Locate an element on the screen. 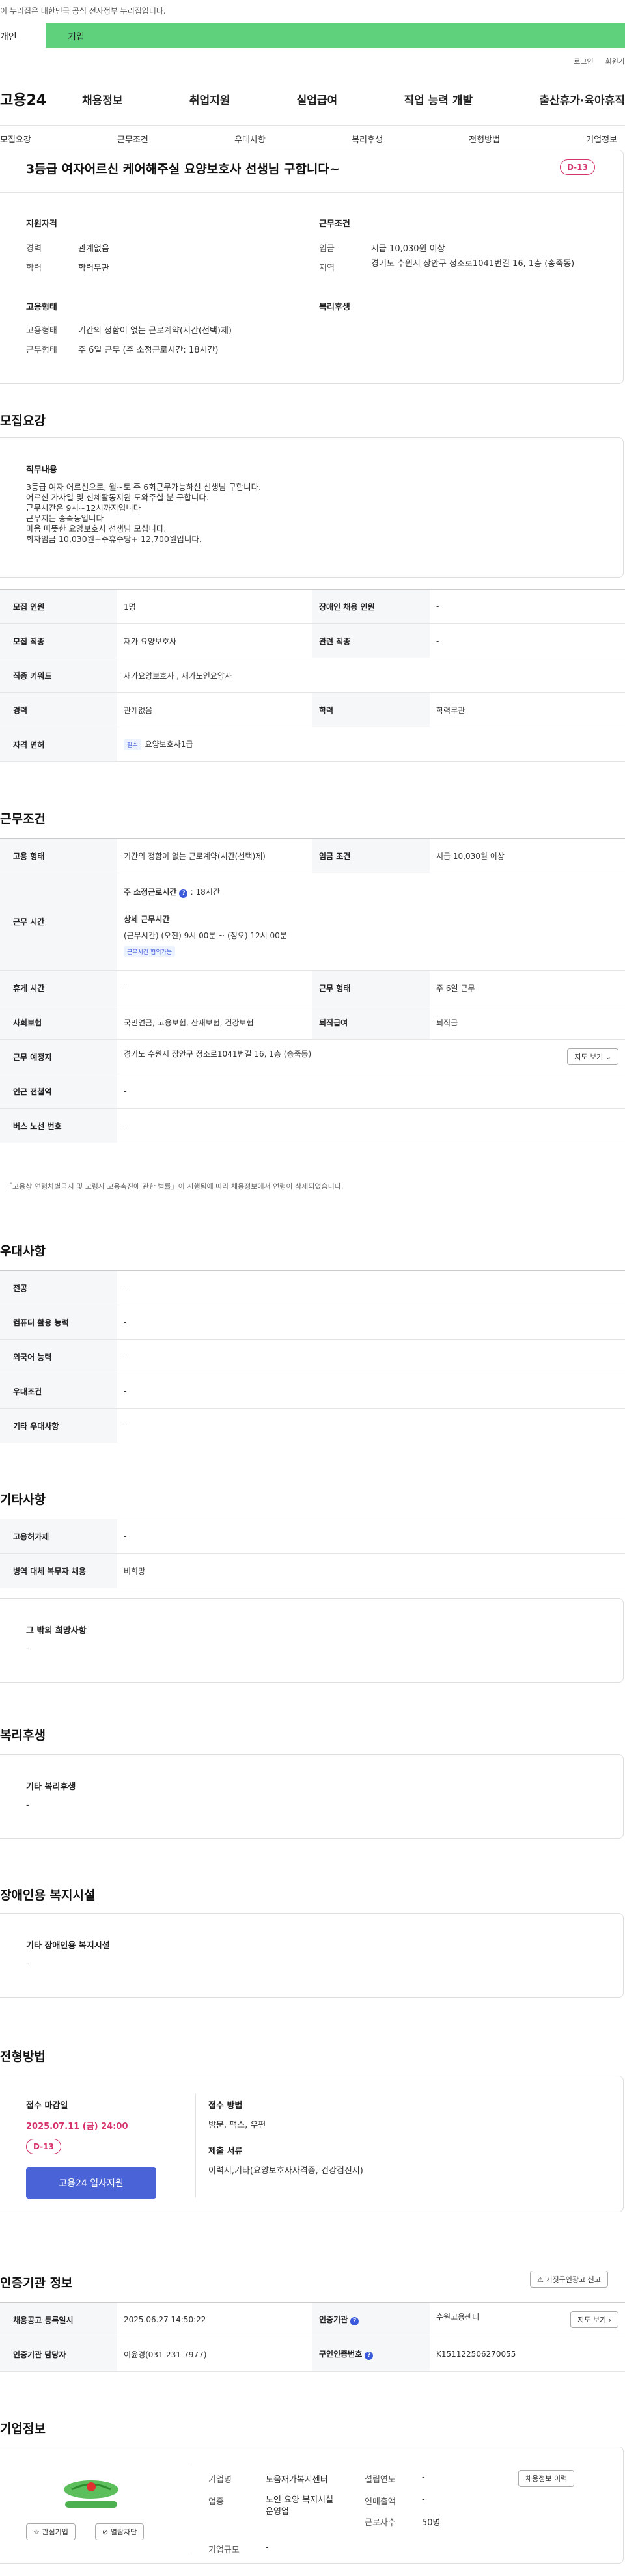 Image resolution: width=625 pixels, height=2576 pixels. divider is located at coordinates (312, 125).